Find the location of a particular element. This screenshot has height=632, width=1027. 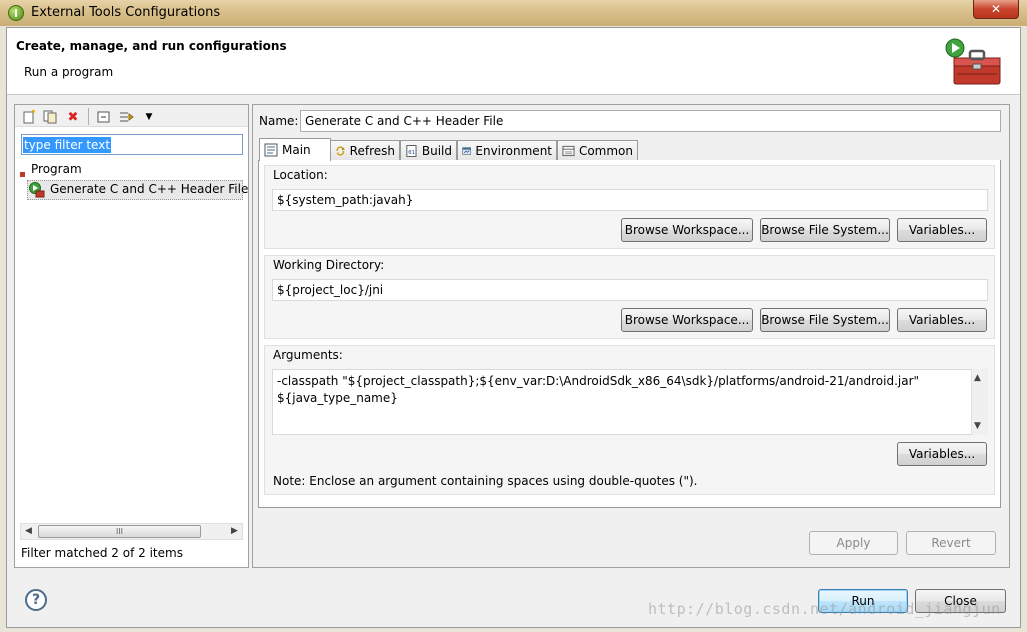

collapse-all-icon is located at coordinates (104, 117).